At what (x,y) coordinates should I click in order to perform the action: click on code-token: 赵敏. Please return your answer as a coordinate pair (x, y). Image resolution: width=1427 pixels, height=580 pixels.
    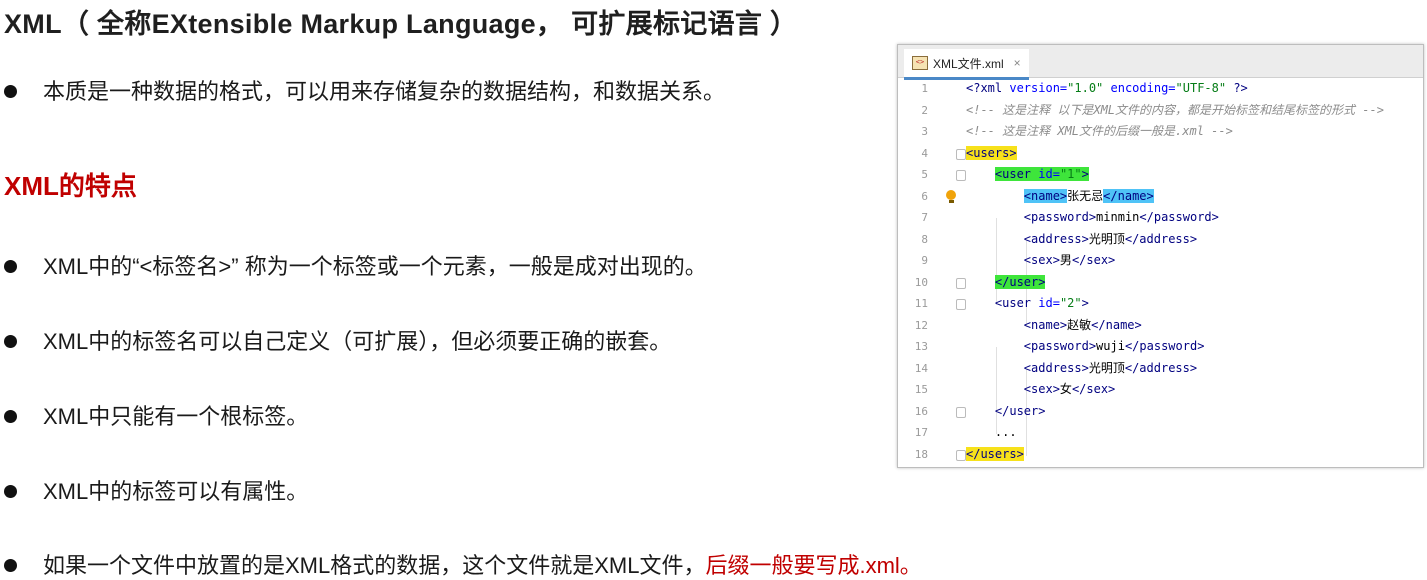
    Looking at the image, I should click on (1079, 324).